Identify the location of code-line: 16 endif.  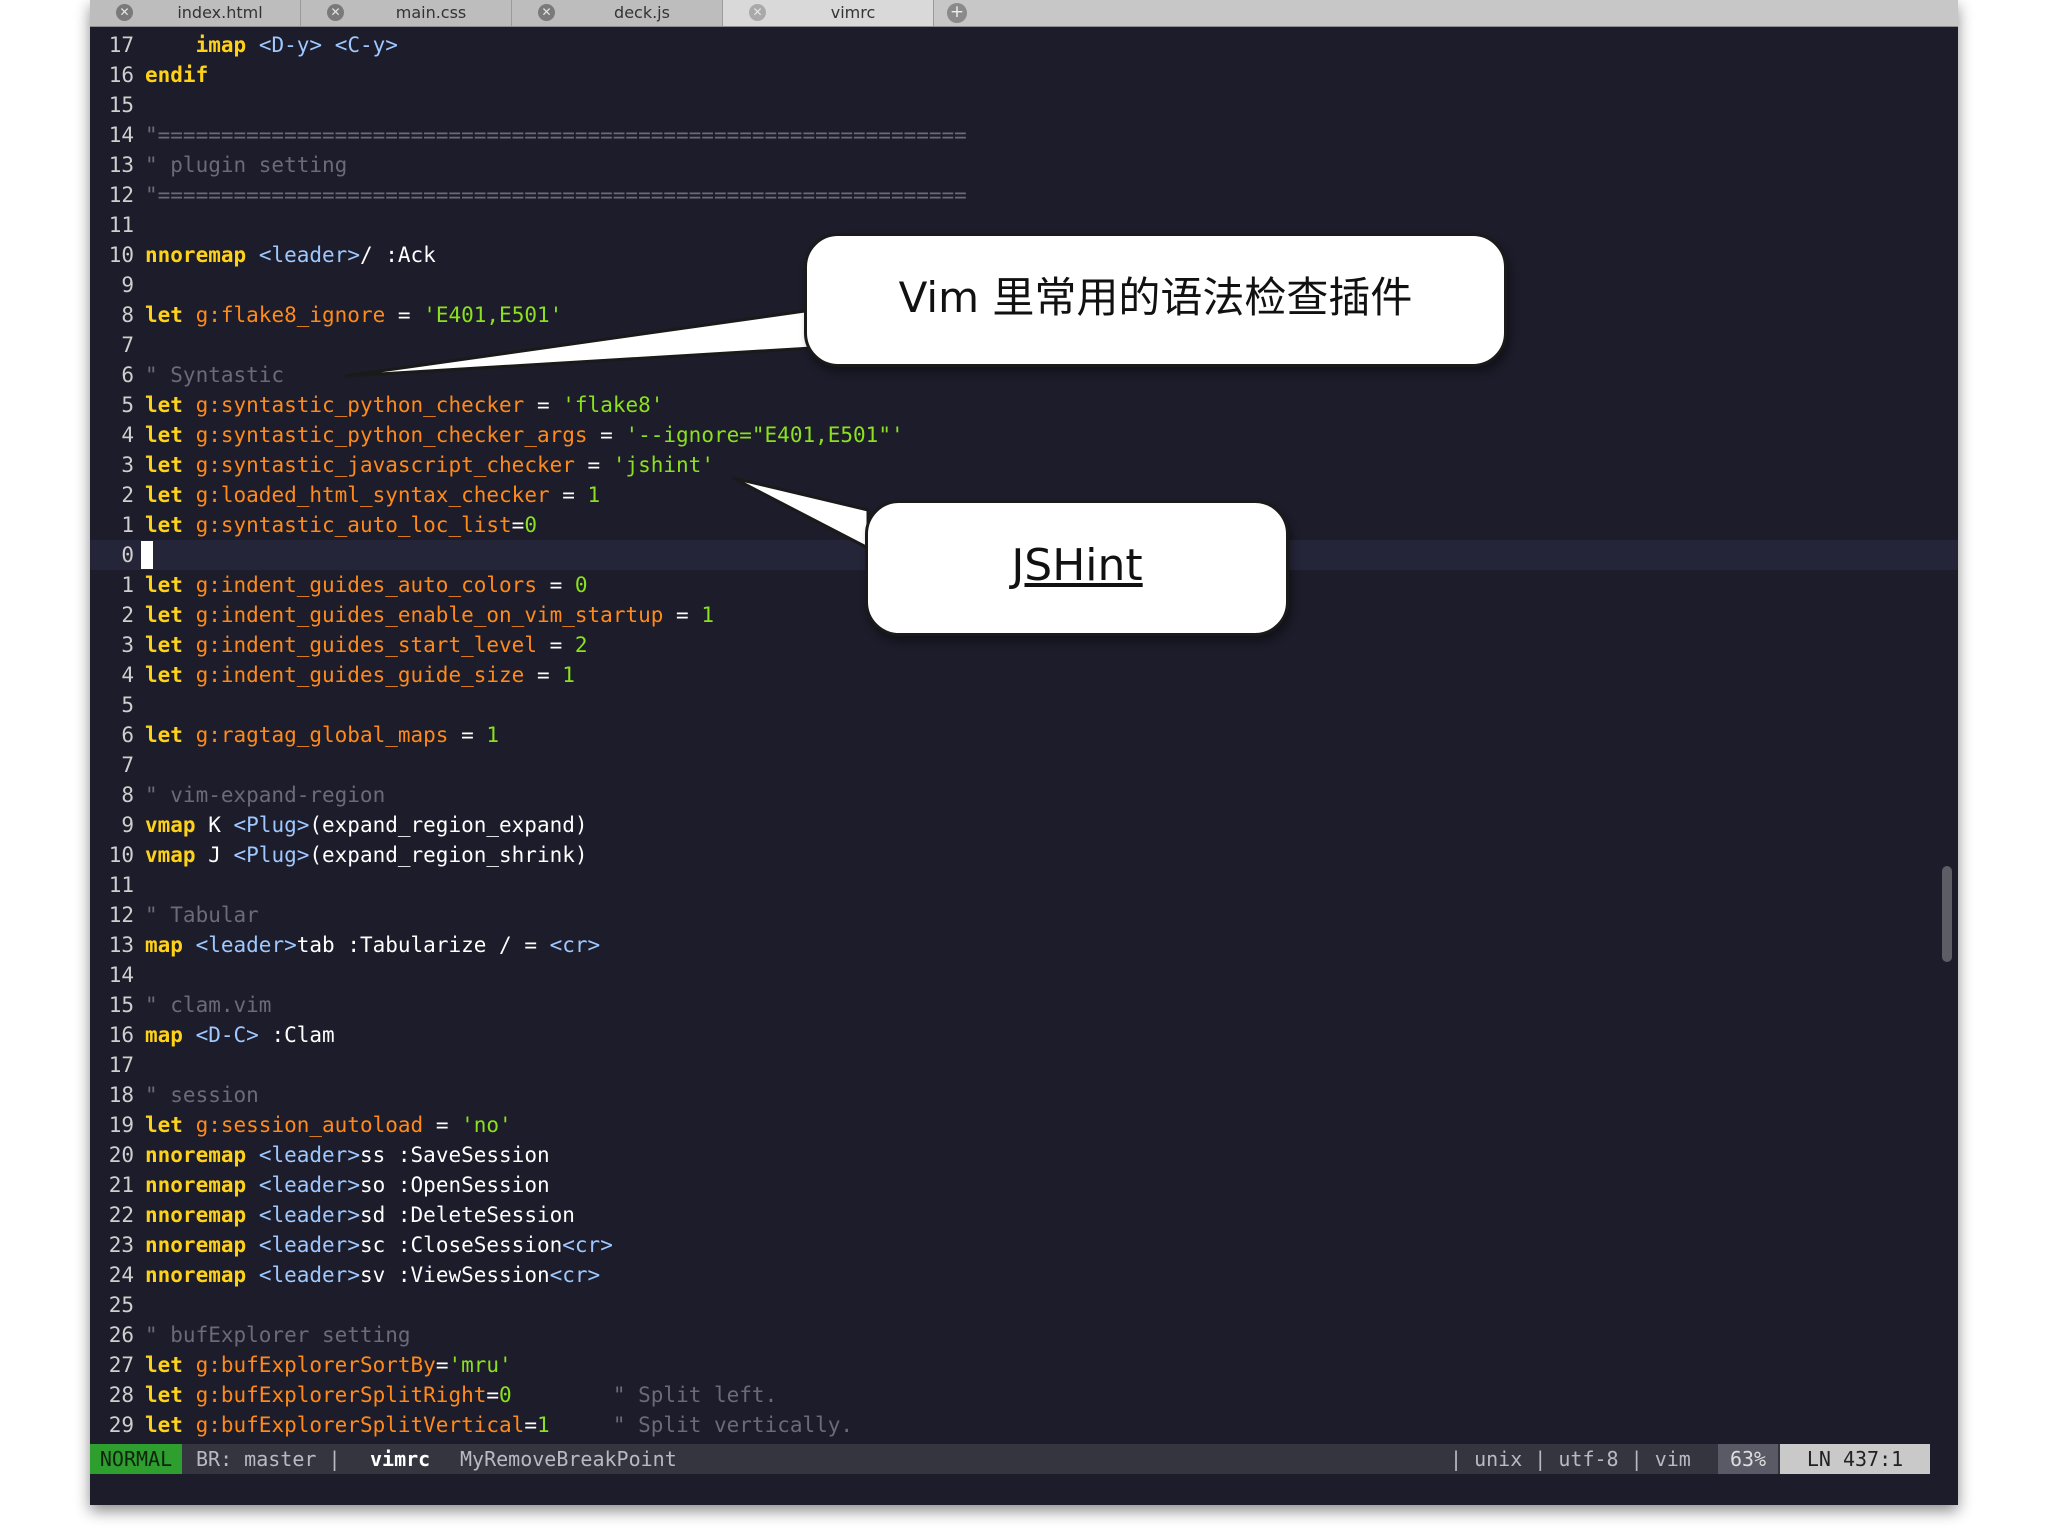
(1024, 75).